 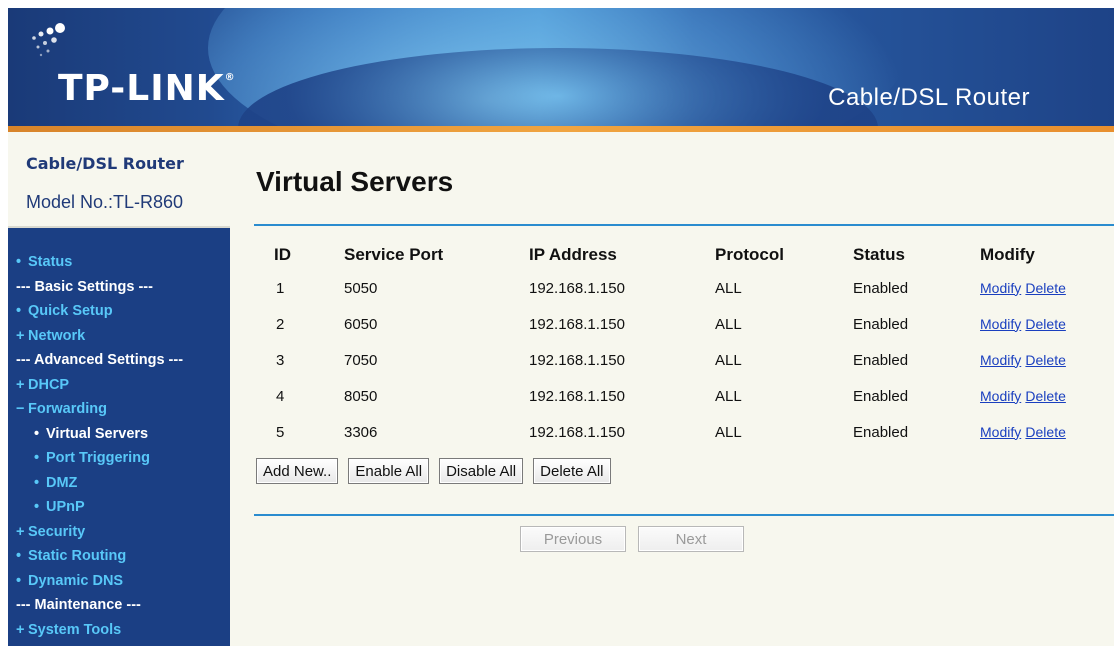 I want to click on sidebar-item-dmz: • DMZ, so click(x=119, y=483).